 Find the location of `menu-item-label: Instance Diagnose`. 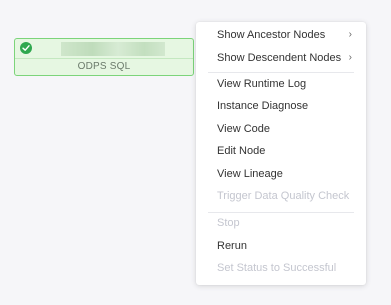

menu-item-label: Instance Diagnose is located at coordinates (263, 106).